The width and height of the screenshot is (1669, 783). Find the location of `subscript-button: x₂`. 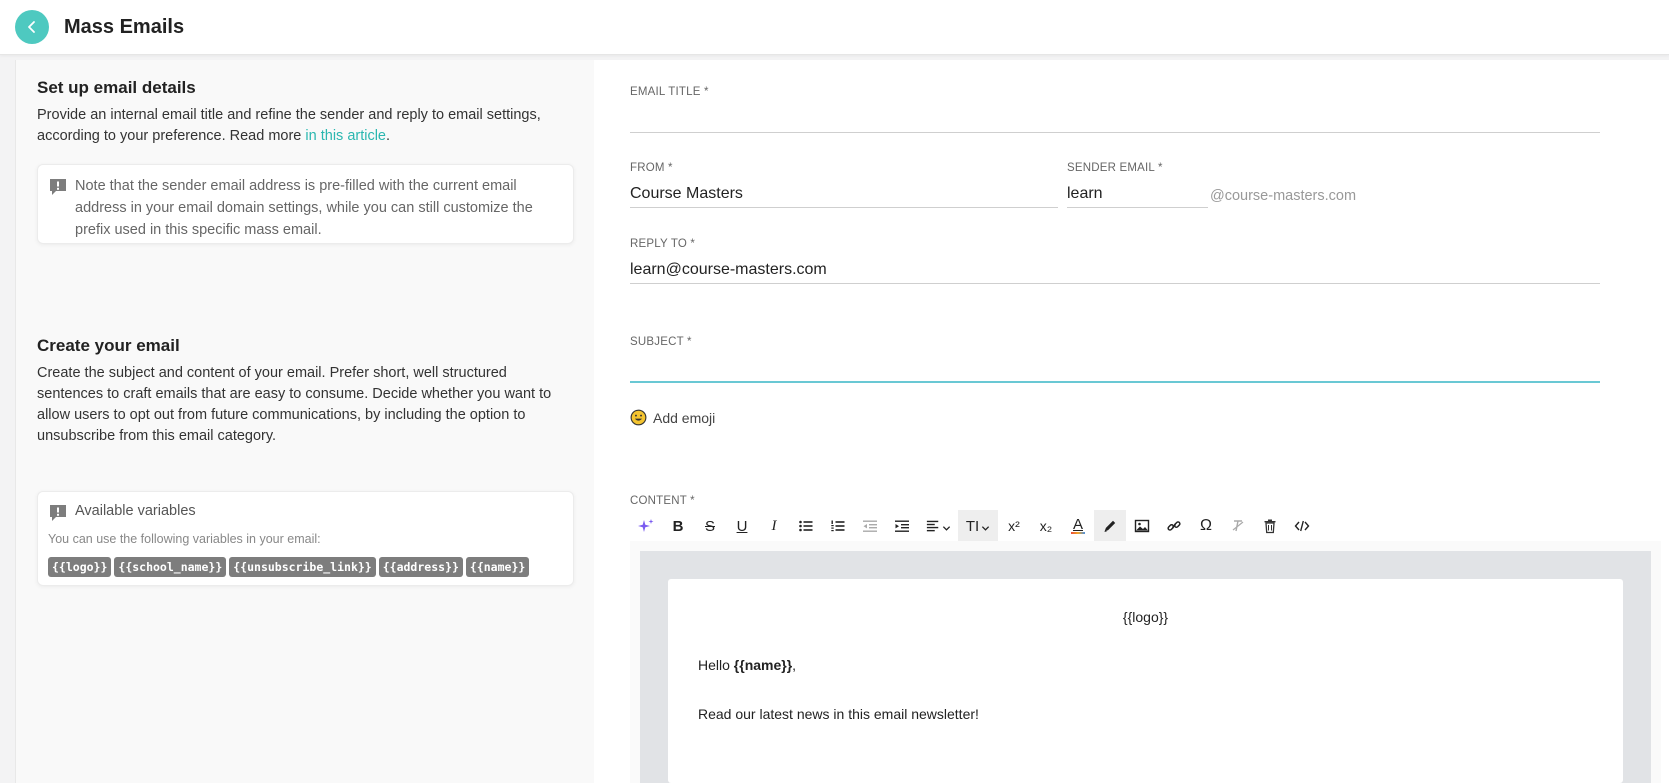

subscript-button: x₂ is located at coordinates (1046, 526).